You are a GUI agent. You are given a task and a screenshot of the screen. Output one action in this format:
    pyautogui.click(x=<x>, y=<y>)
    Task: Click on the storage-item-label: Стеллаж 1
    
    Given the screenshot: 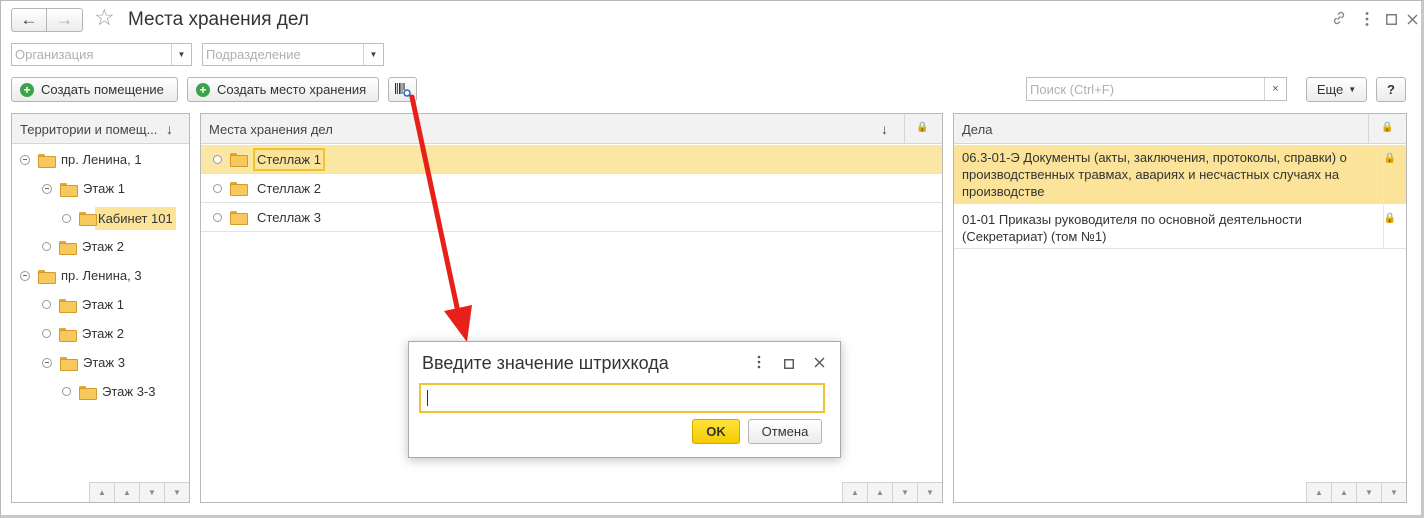 What is the action you would take?
    pyautogui.click(x=289, y=159)
    